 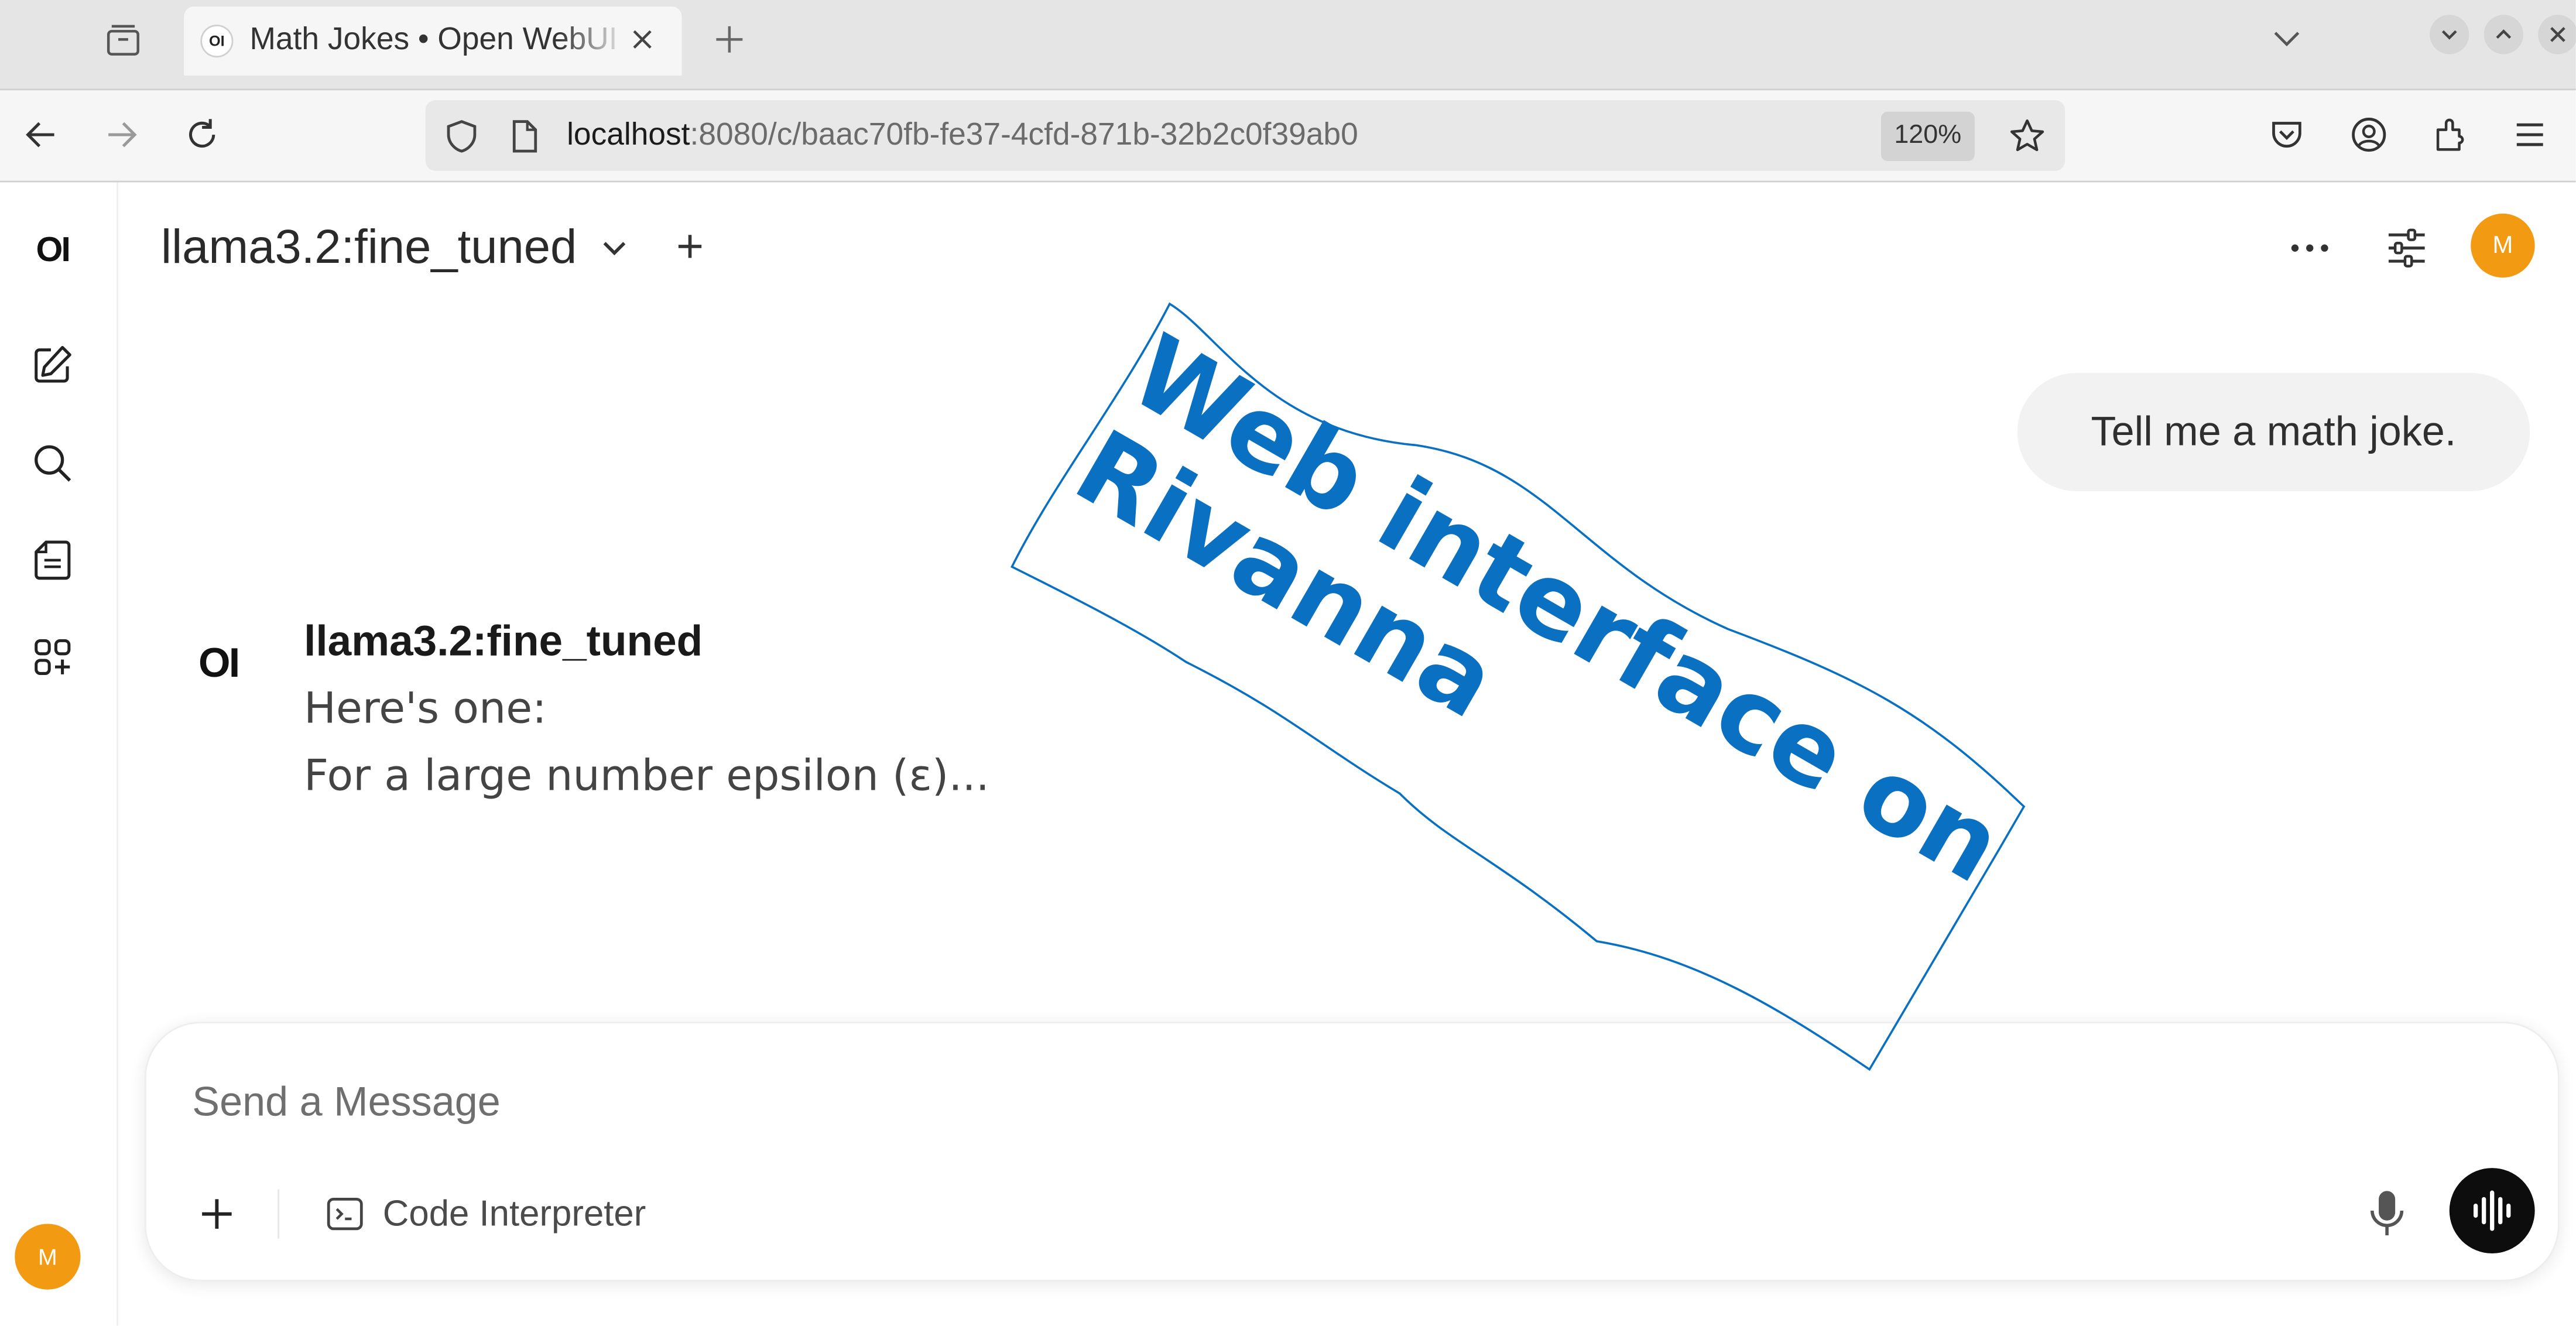 I want to click on tab-title: Math Jokes • Open WebUI, so click(x=433, y=40).